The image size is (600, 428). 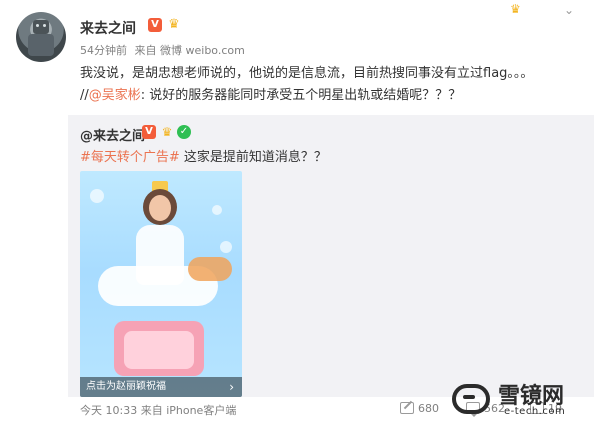 I want to click on post-meta: 54分钟前 来自 微博 weibo.com, so click(x=164, y=50).